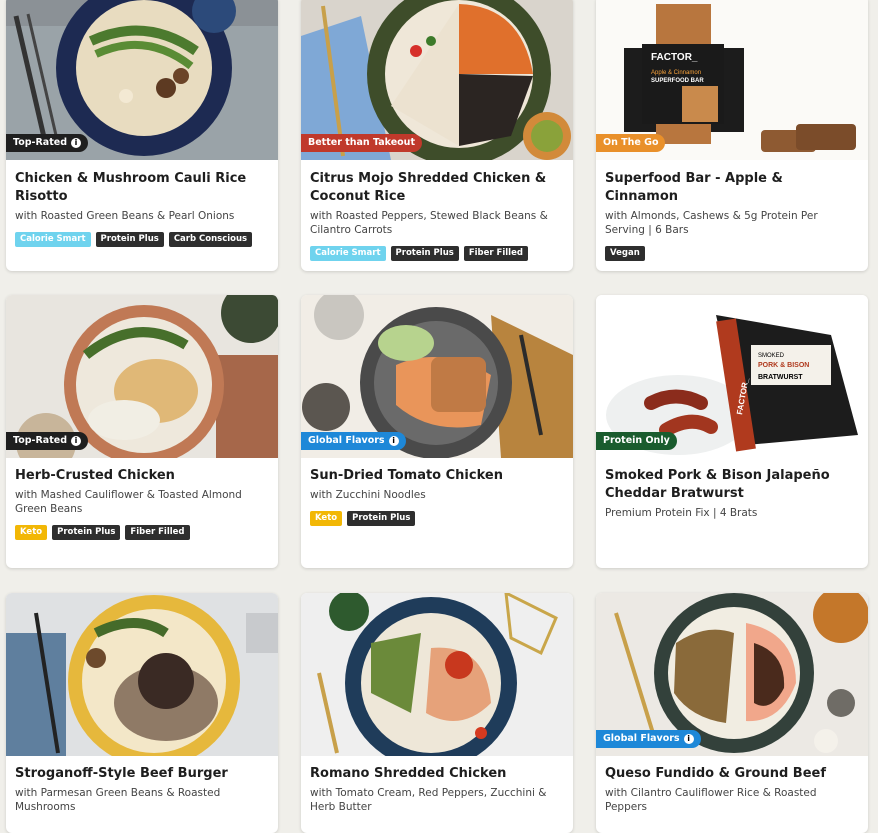 The width and height of the screenshot is (878, 833). Describe the element at coordinates (437, 476) in the screenshot. I see `meal-title: Sun-Dried Tomato Chicken` at that location.